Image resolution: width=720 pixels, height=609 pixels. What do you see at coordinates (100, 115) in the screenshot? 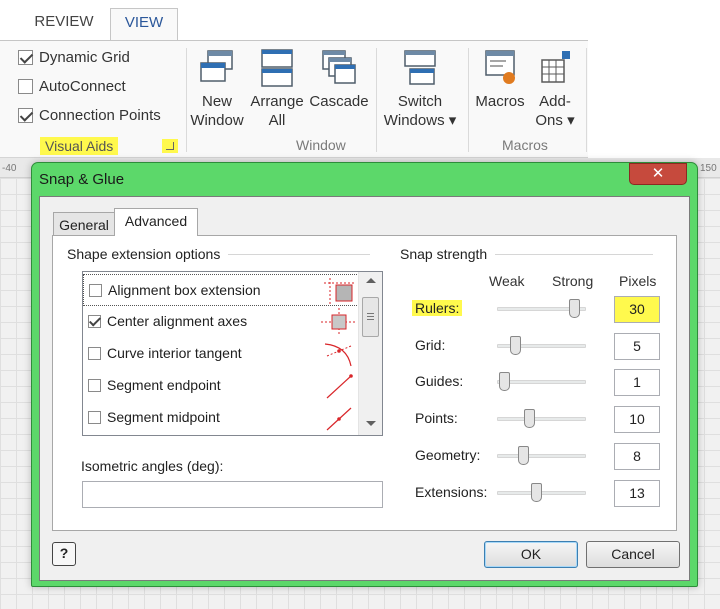
I see `connection-points-label: Connection Points` at bounding box center [100, 115].